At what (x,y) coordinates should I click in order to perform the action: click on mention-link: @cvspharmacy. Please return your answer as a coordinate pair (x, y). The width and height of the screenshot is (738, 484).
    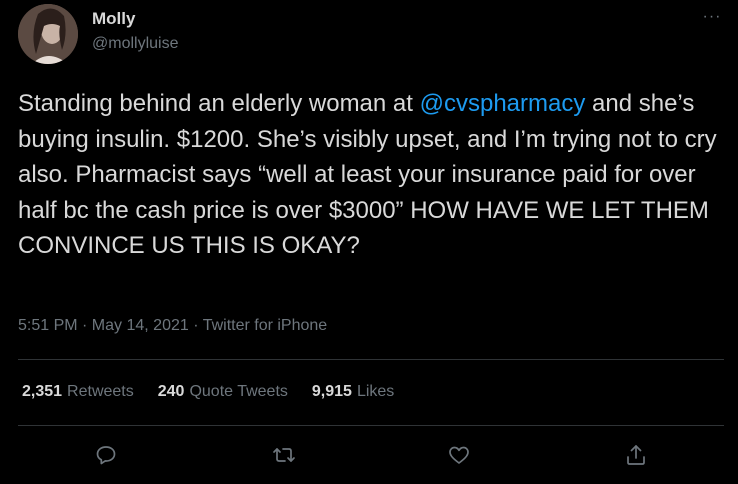
    Looking at the image, I should click on (503, 103).